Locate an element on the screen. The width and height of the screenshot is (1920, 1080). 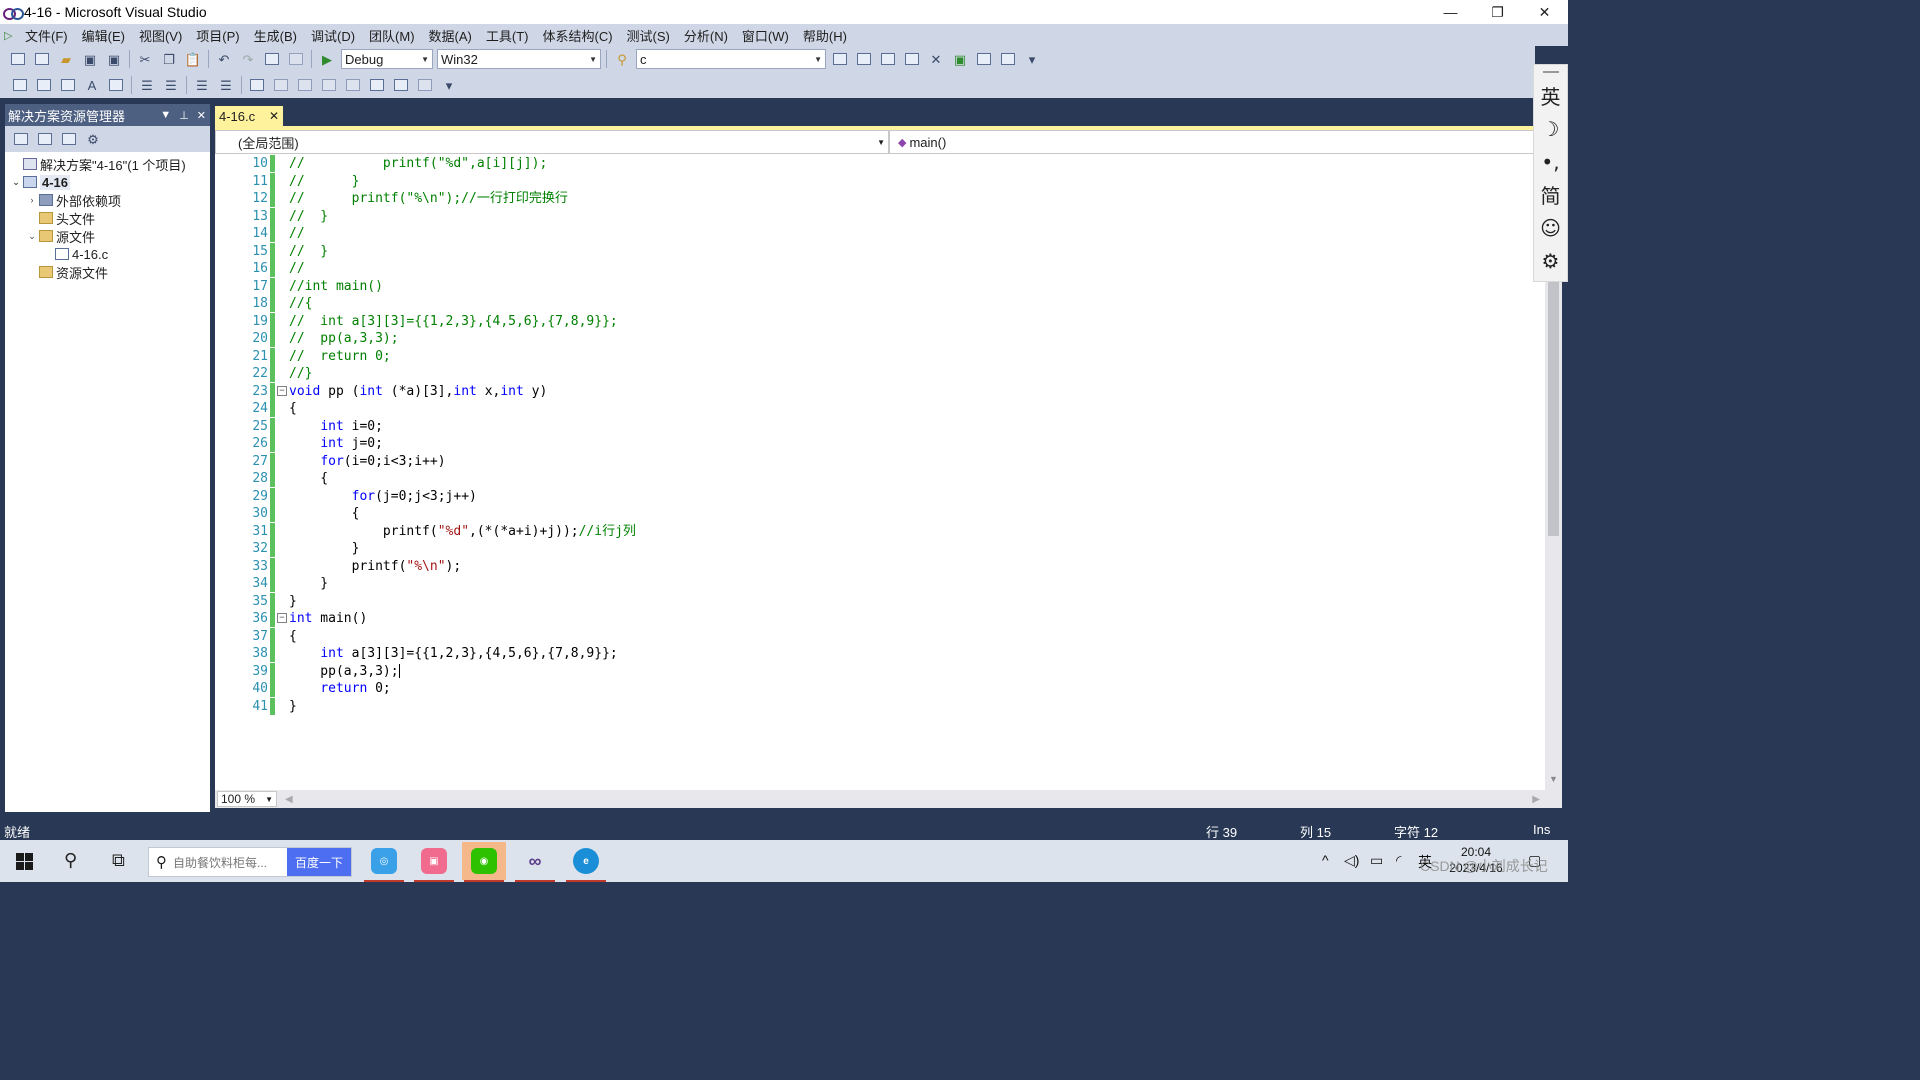
tree-item: 4-16.c is located at coordinates (107, 254).